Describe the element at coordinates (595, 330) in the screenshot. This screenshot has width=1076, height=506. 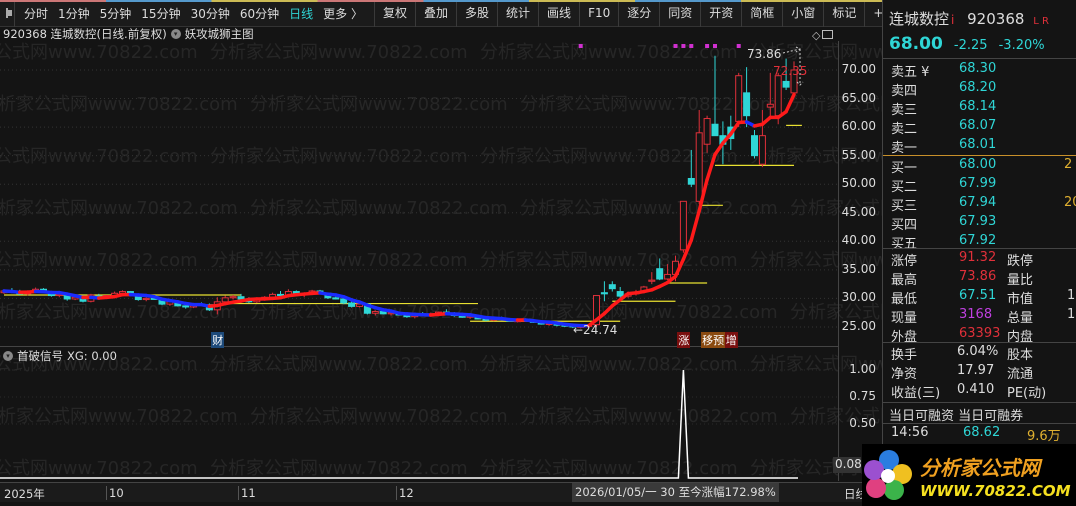
I see `low-price-label: ←24.74` at that location.